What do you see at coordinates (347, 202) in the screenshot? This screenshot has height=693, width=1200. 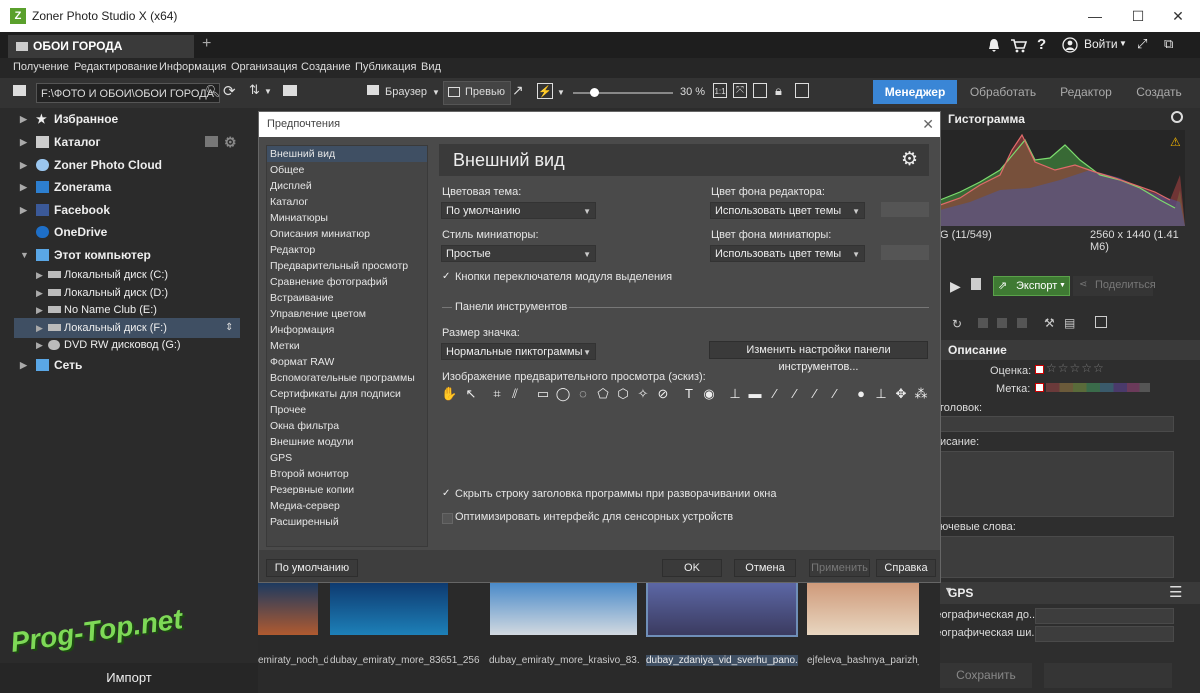 I see `category-item: Каталог` at bounding box center [347, 202].